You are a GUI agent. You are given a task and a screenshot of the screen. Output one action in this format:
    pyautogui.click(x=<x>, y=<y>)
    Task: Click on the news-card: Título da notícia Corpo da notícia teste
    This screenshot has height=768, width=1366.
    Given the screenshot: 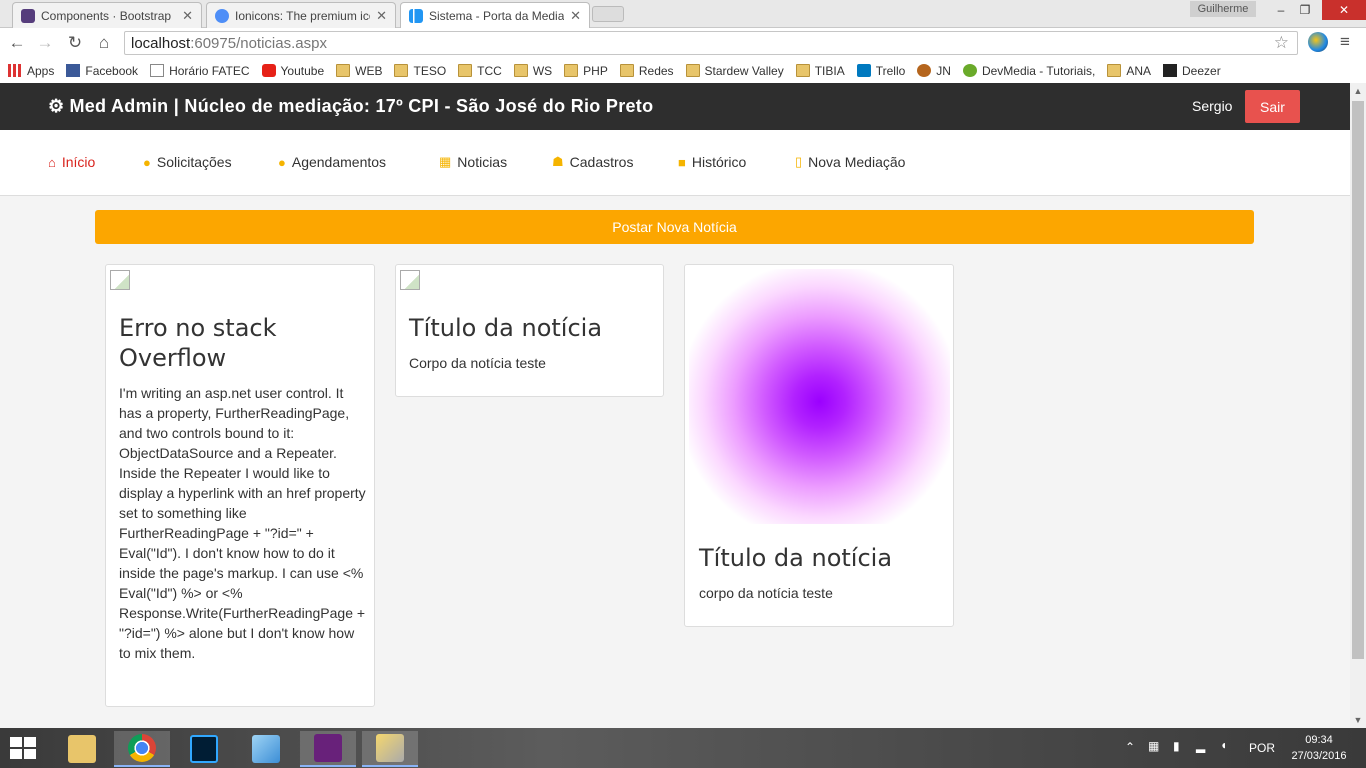 What is the action you would take?
    pyautogui.click(x=529, y=330)
    